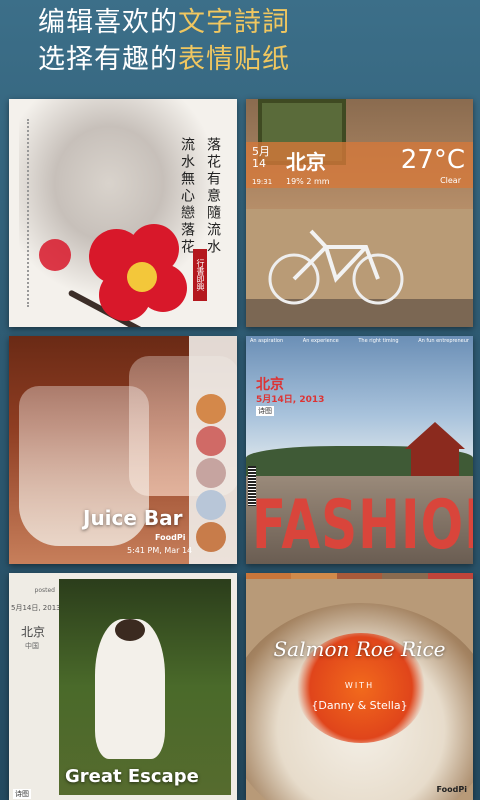 This screenshot has height=800, width=480. Describe the element at coordinates (108, 59) in the screenshot. I see `headline-line-2-prefix: 选择有趣的` at that location.